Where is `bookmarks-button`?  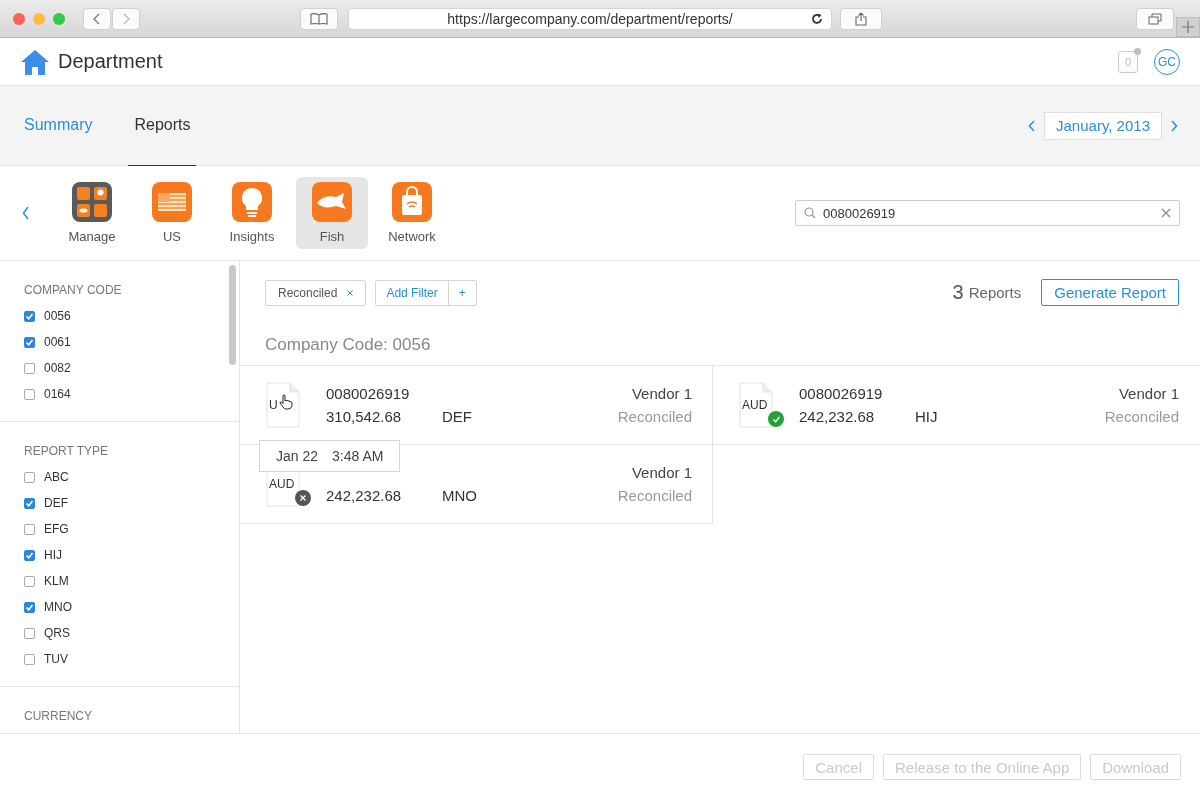
bookmarks-button is located at coordinates (319, 18).